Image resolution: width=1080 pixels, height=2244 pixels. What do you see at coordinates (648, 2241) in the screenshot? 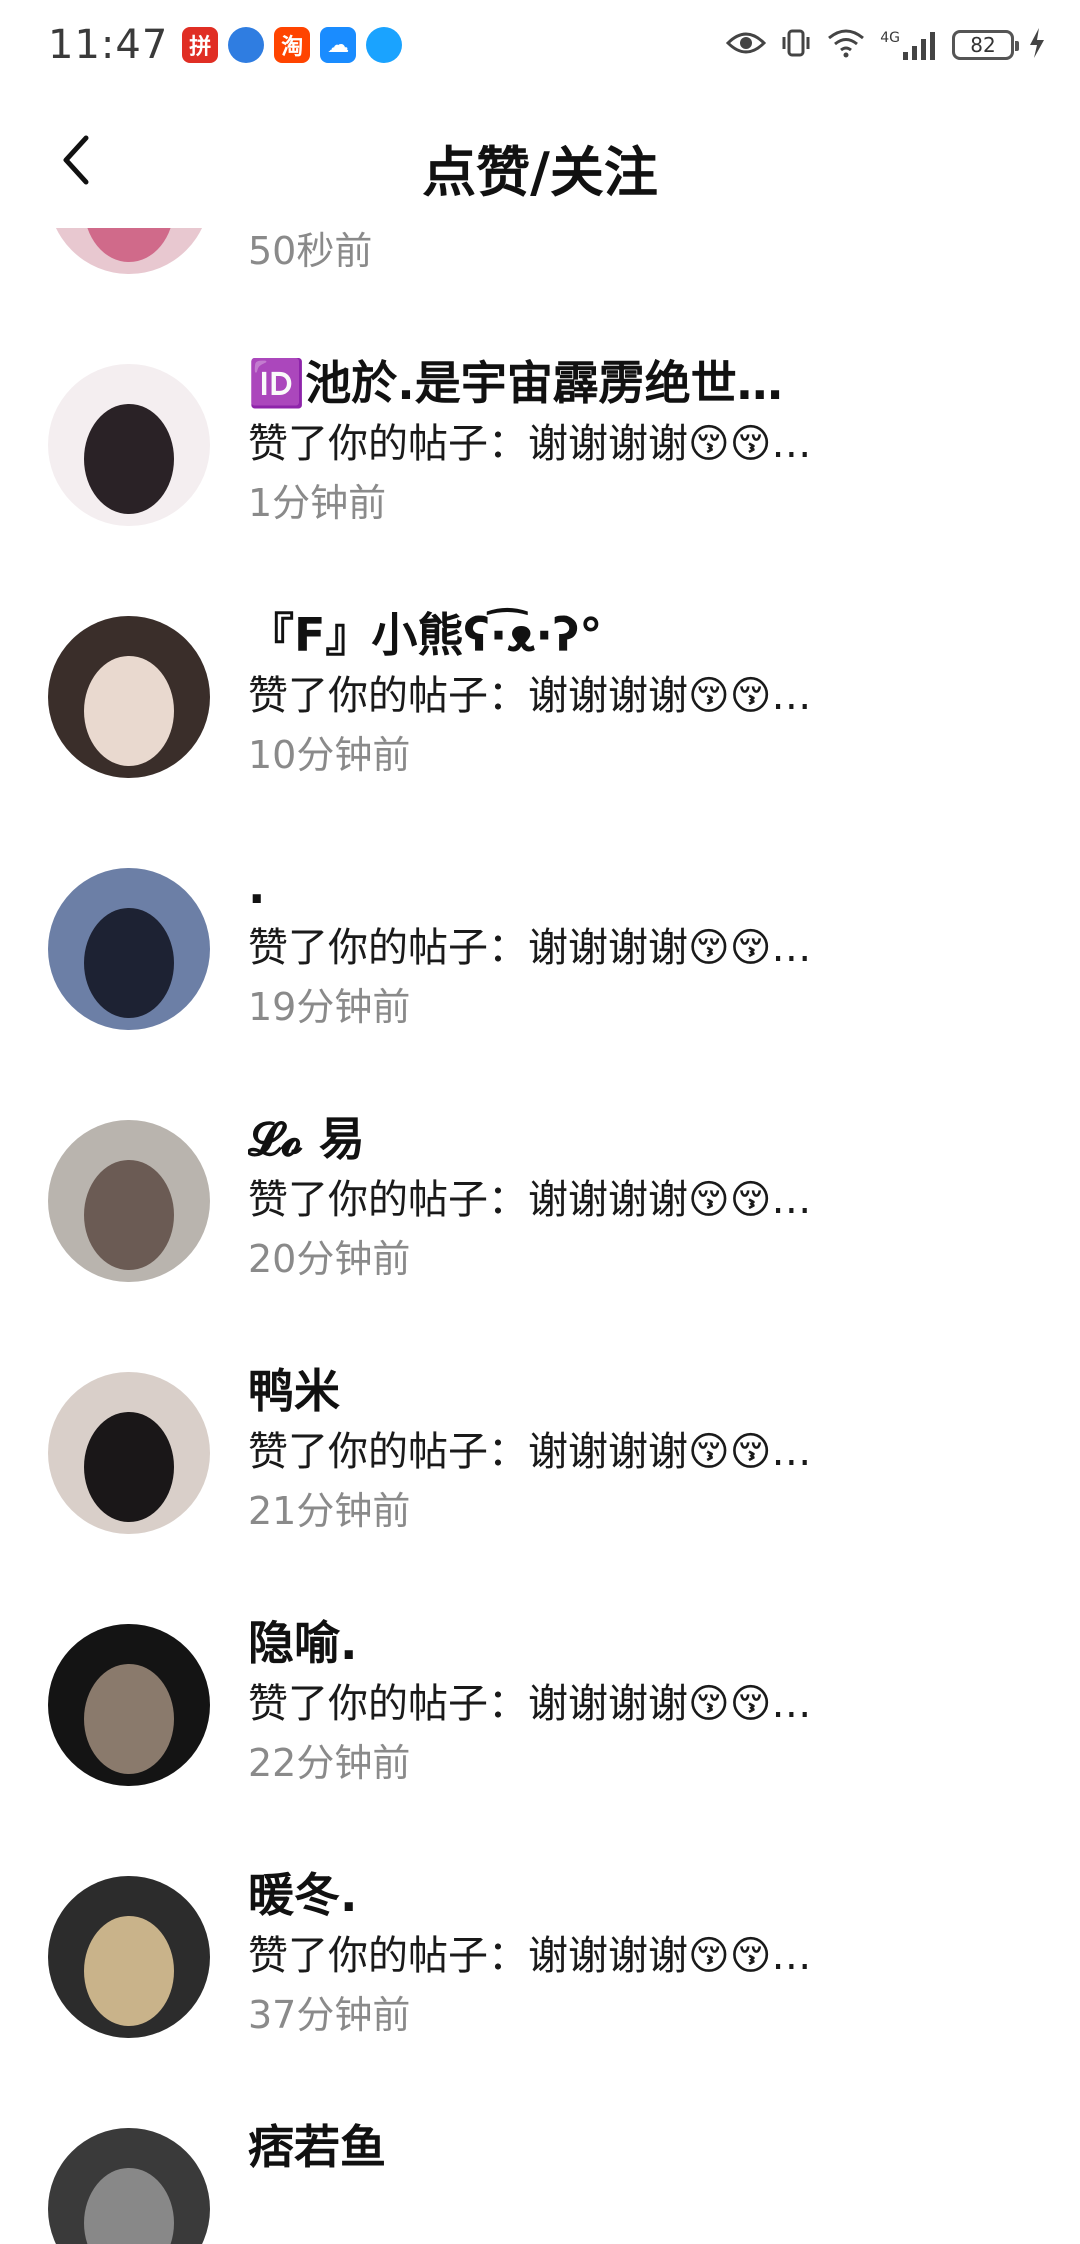
I see `timestamp` at bounding box center [648, 2241].